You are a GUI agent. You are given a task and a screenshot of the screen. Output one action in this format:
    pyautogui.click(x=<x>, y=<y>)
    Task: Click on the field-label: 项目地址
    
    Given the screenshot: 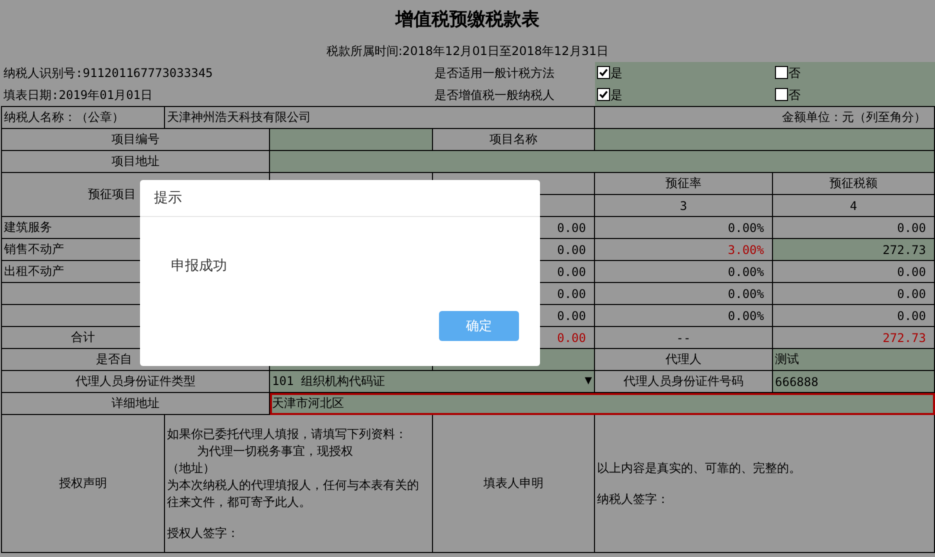 What is the action you would take?
    pyautogui.click(x=136, y=161)
    